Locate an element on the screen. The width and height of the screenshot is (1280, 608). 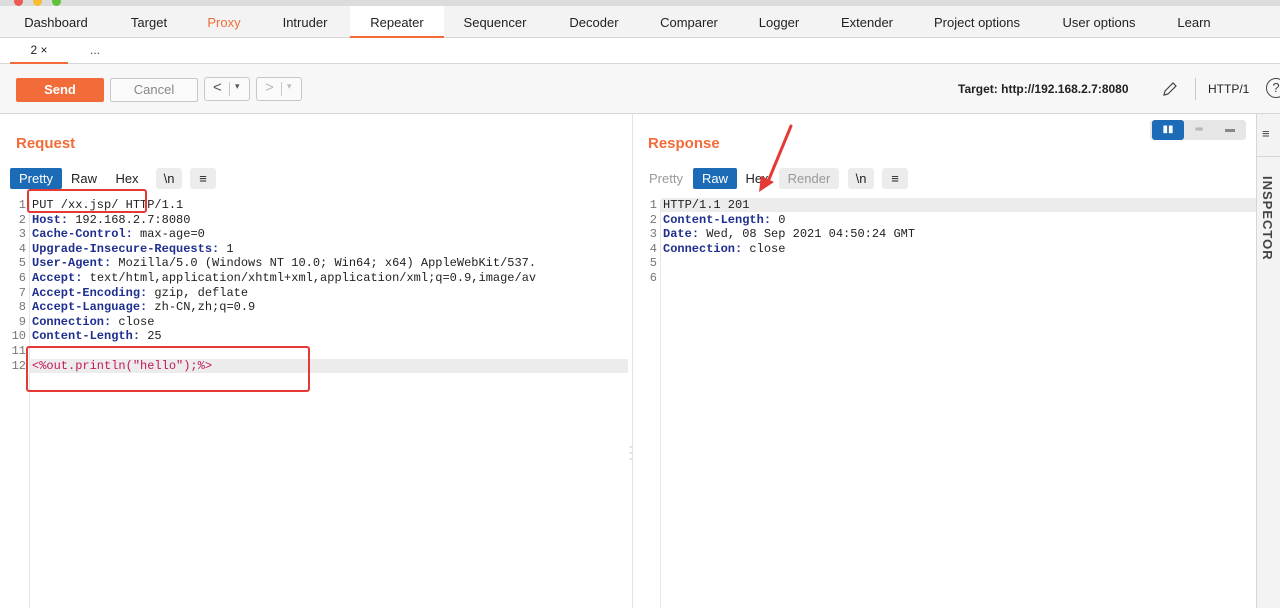
tab-extender: Extender is located at coordinates (867, 22).